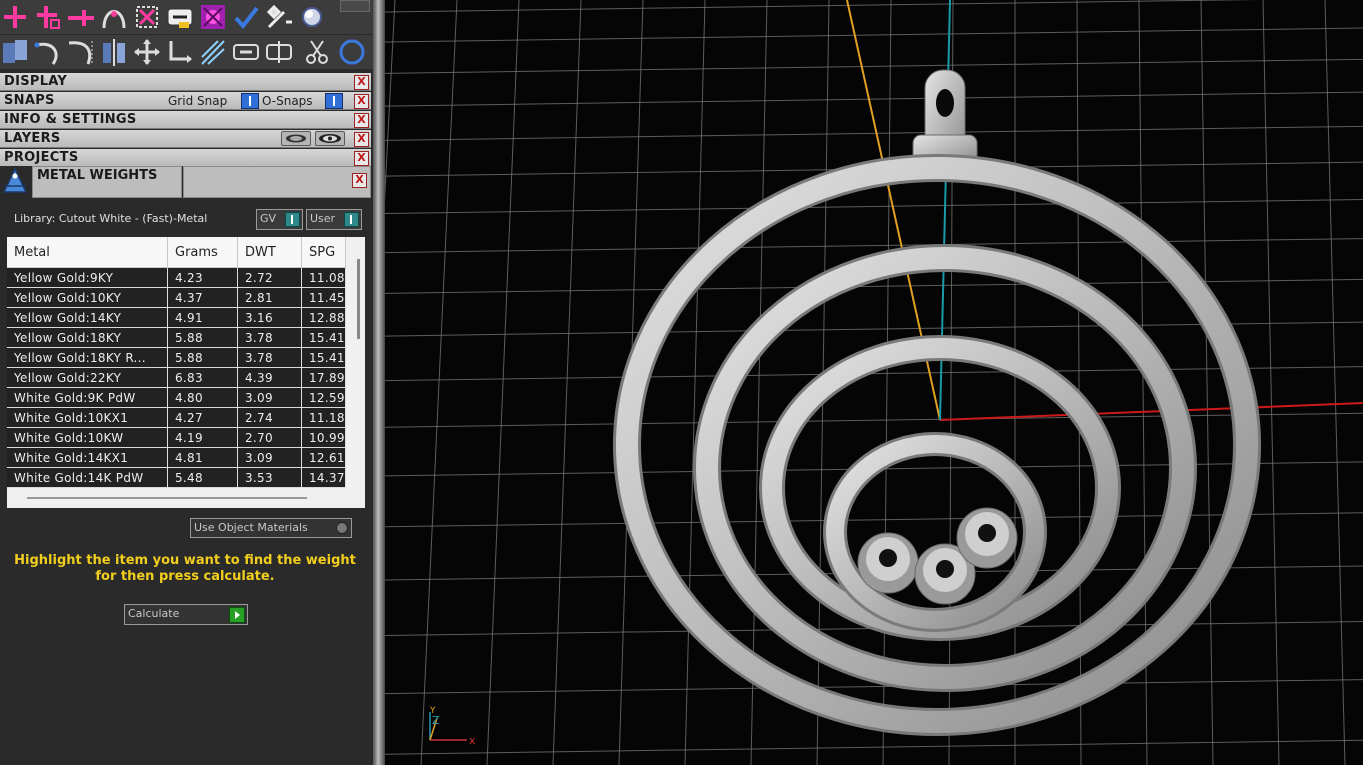  I want to click on sparkle-icon, so click(213, 52).